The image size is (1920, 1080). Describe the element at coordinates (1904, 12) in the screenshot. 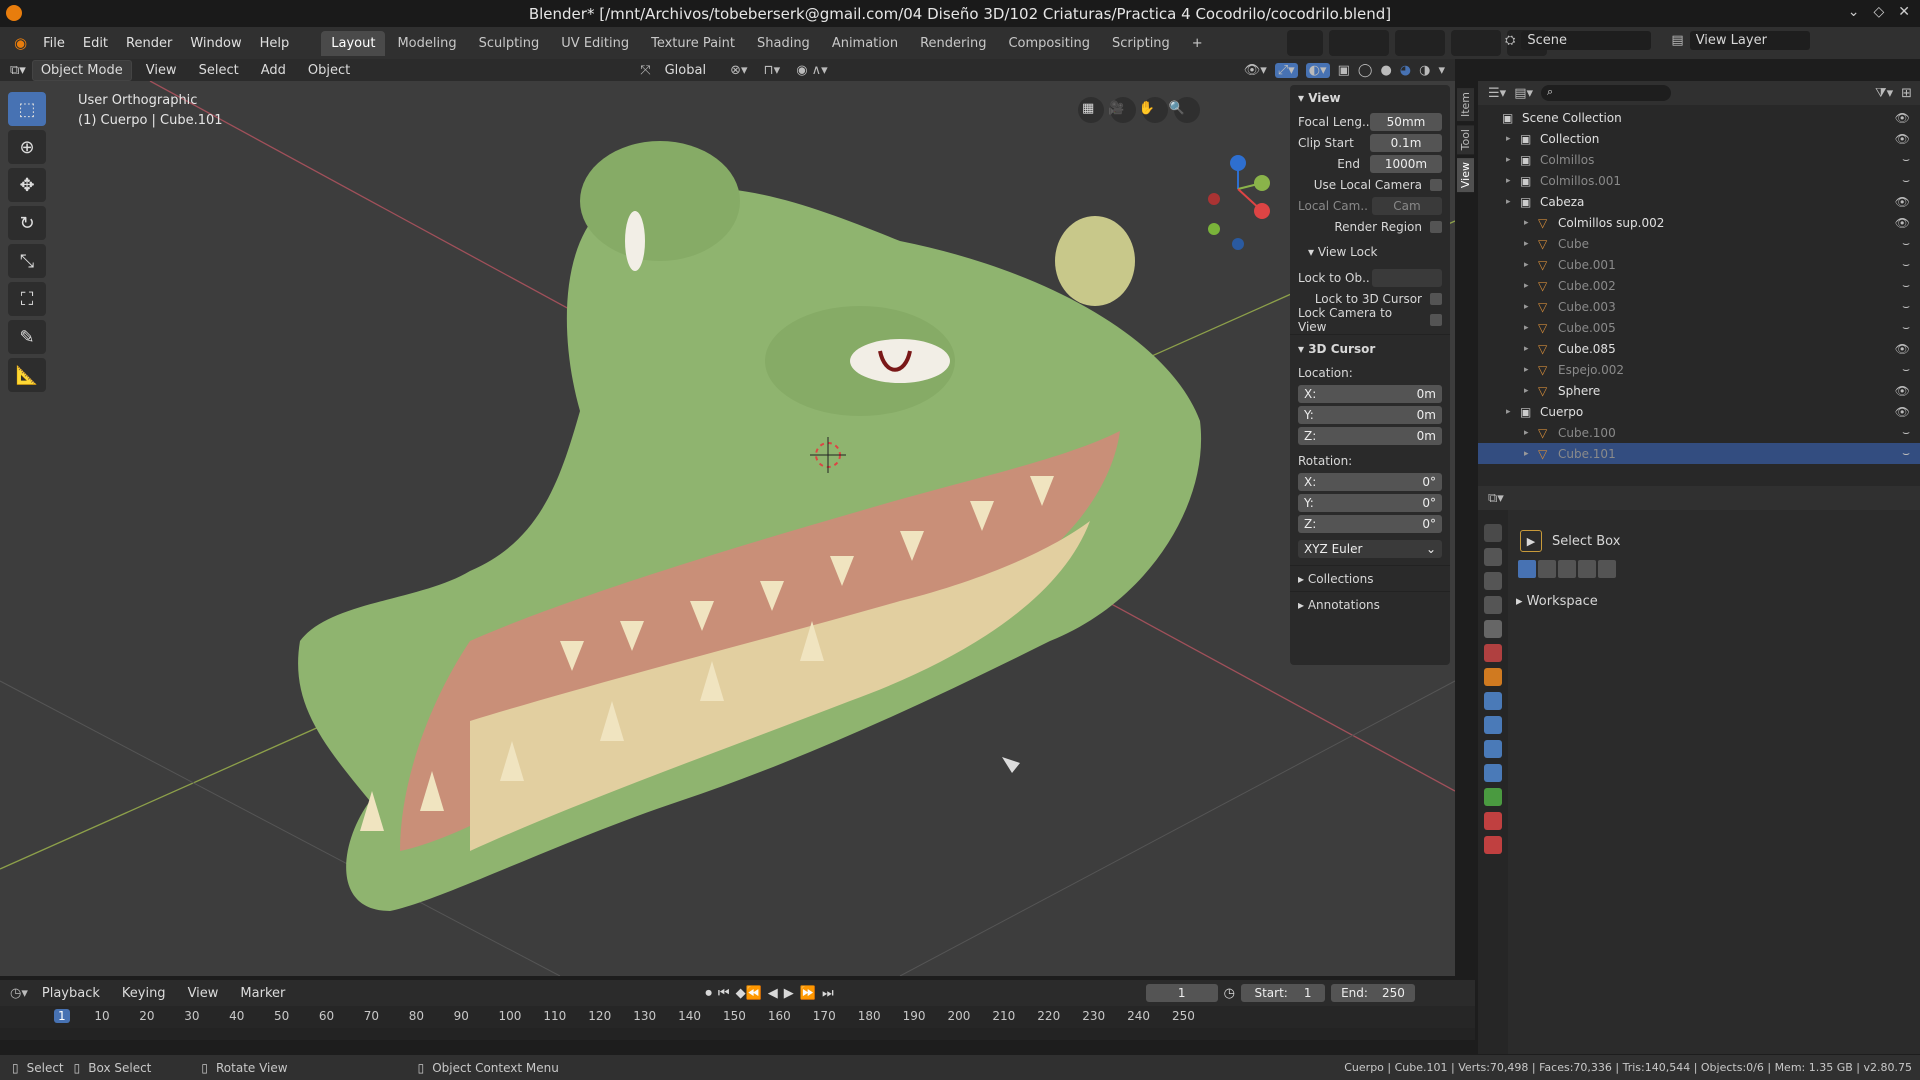

I see `close-icon: ✕` at that location.